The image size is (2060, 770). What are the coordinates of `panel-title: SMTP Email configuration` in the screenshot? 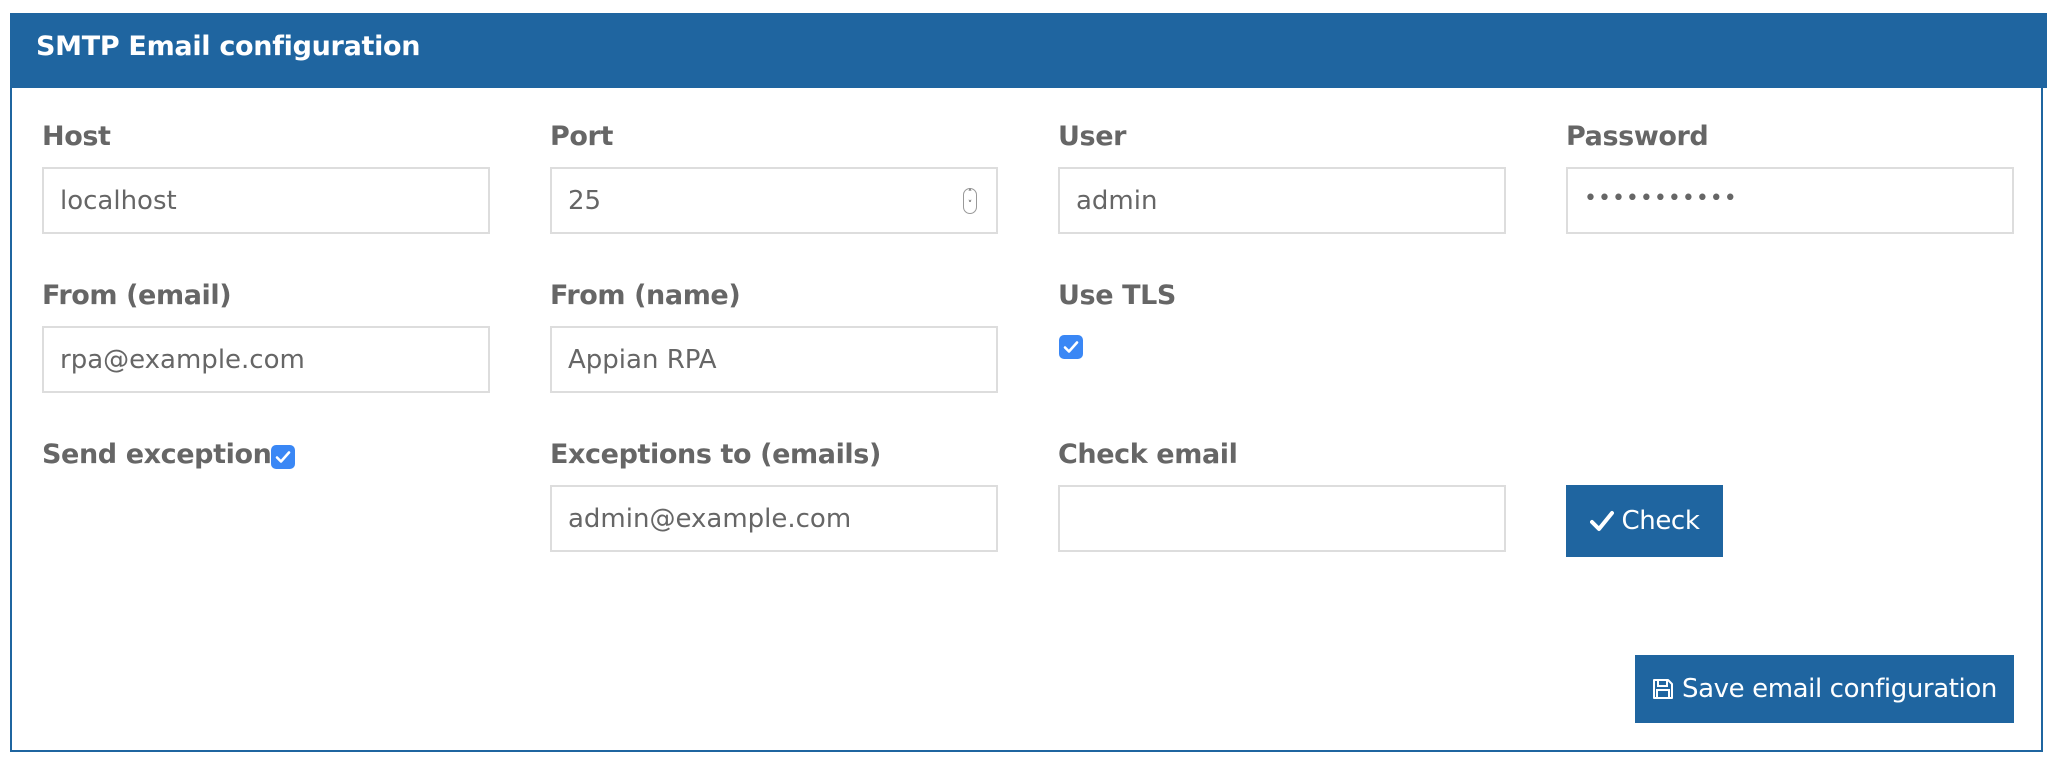 It's located at (228, 46).